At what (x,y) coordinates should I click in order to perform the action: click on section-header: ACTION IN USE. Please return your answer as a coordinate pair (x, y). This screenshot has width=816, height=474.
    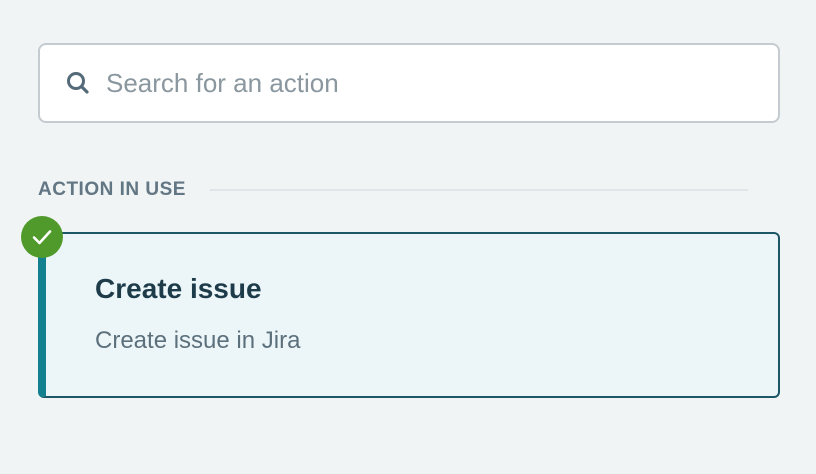
    Looking at the image, I should click on (409, 190).